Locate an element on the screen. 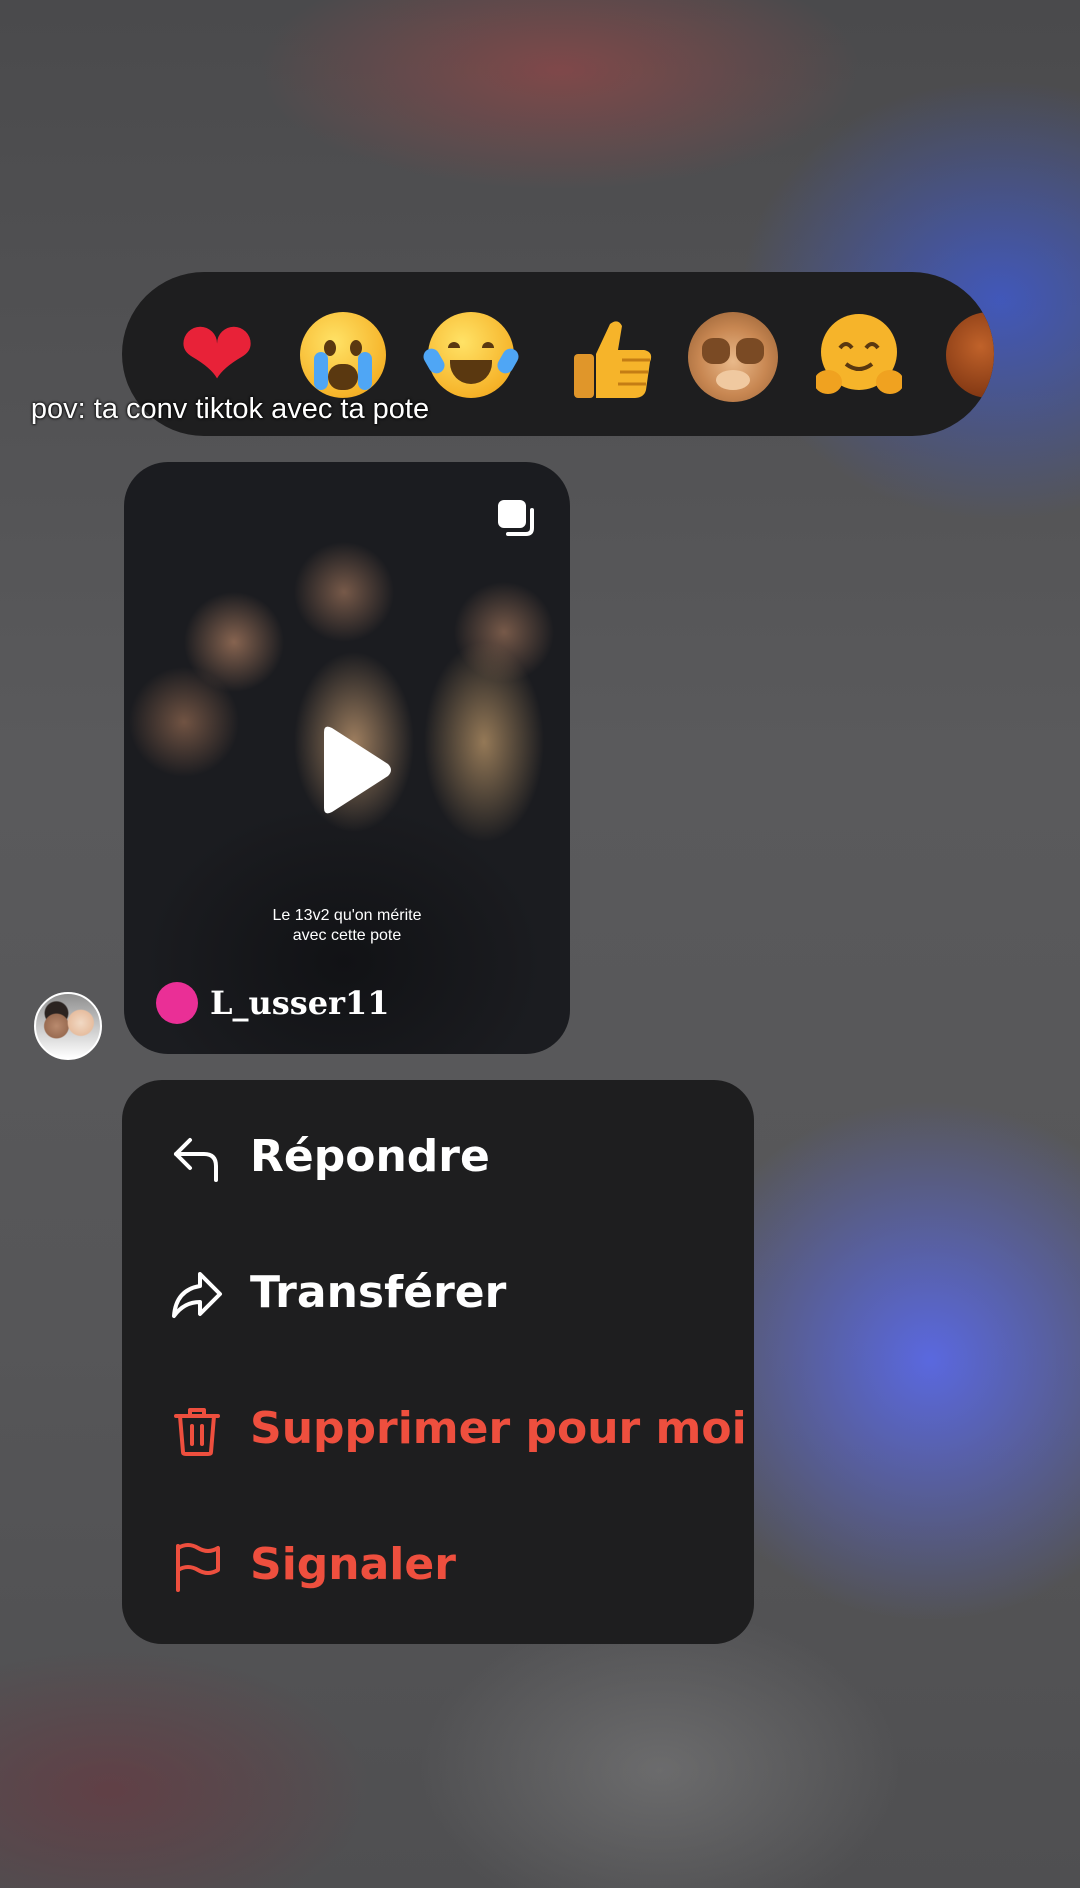  trash-icon is located at coordinates (197, 1432).